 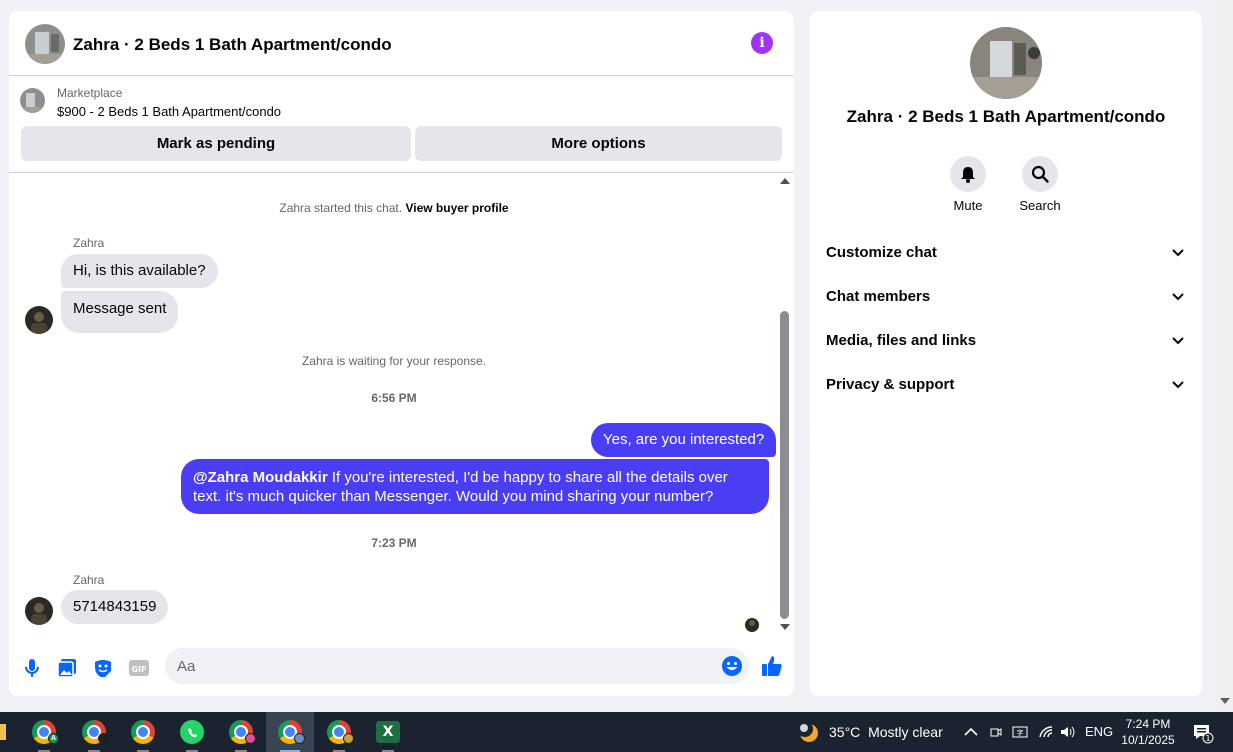 What do you see at coordinates (1006, 116) in the screenshot?
I see `info-name: Zahra · 2 Beds 1 Bath Apartment/condo` at bounding box center [1006, 116].